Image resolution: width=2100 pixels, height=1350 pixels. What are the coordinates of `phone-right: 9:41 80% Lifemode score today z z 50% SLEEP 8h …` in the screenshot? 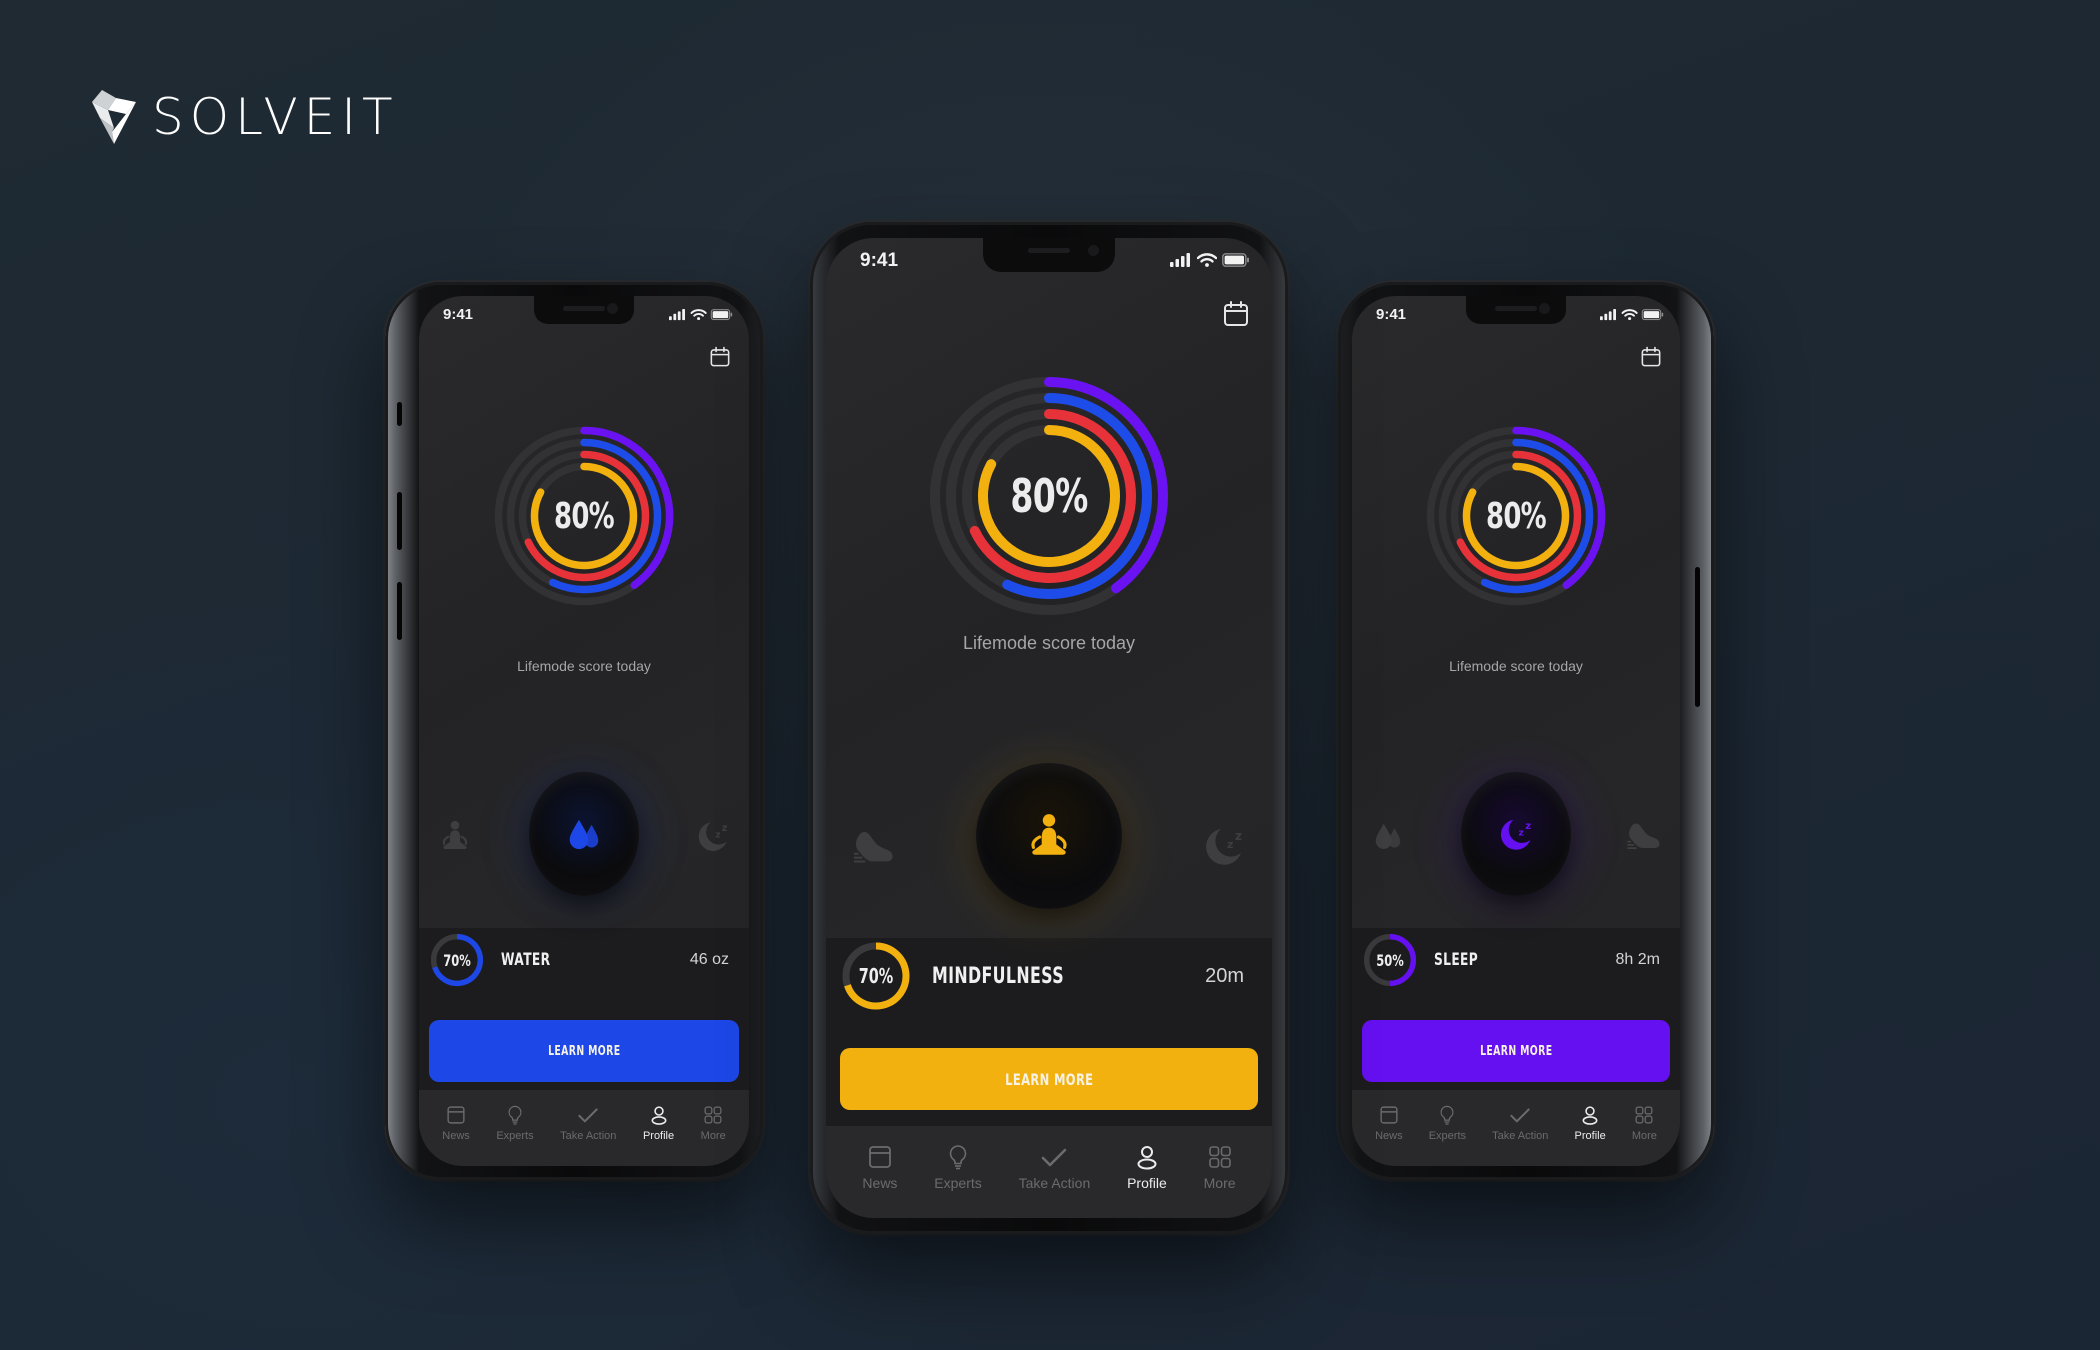 It's located at (1526, 731).